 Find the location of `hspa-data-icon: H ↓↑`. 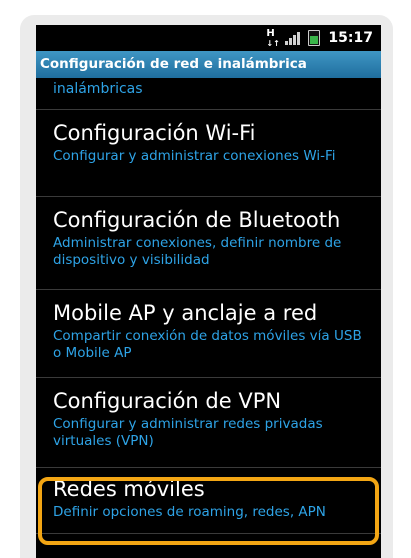

hspa-data-icon: H ↓↑ is located at coordinates (273, 38).